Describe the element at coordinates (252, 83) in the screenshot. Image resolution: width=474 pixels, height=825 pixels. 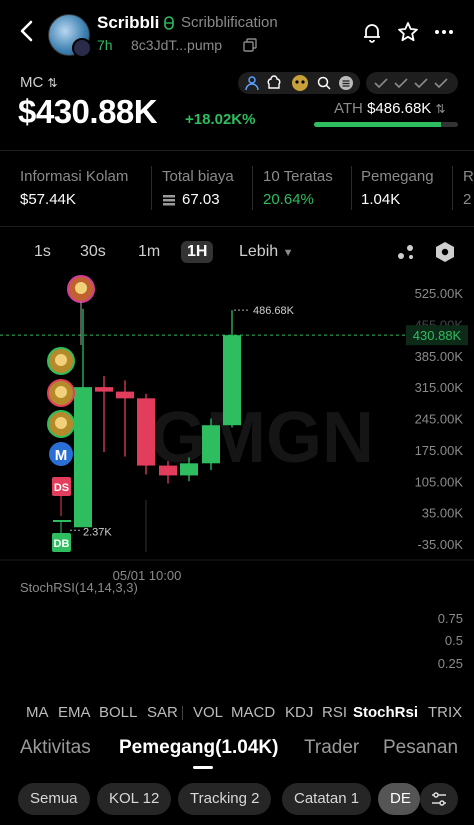
I see `user-icon` at that location.